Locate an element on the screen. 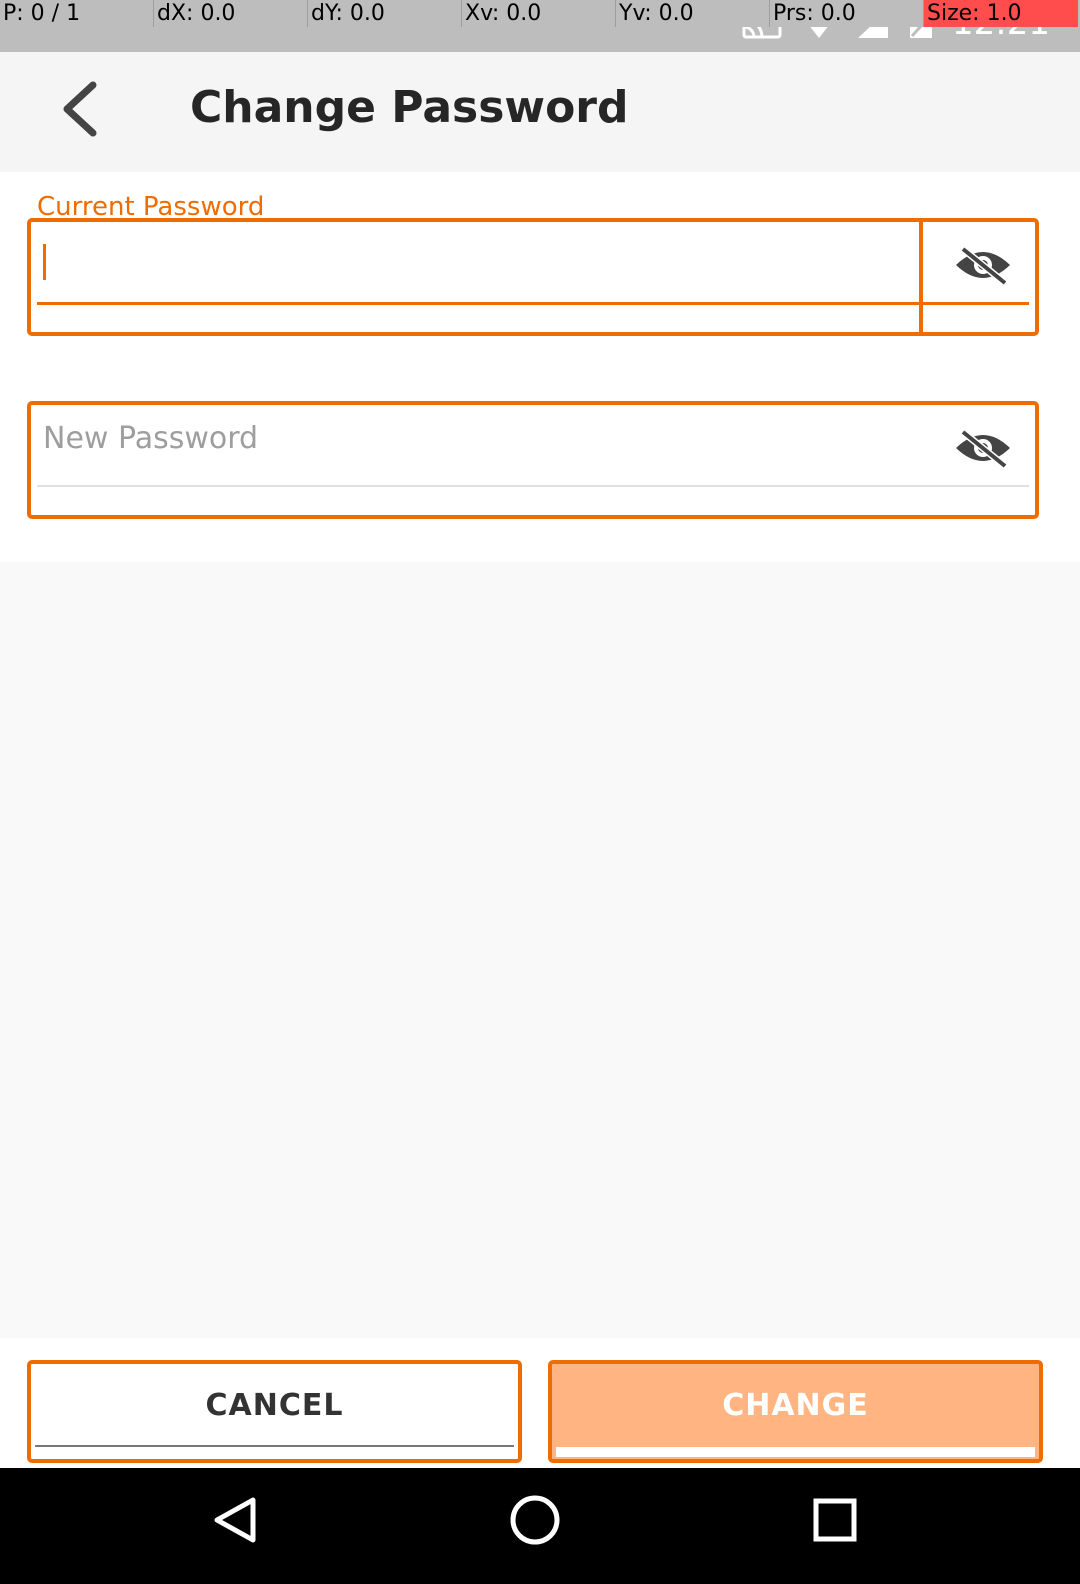 The image size is (1080, 1584). back-button is located at coordinates (79, 111).